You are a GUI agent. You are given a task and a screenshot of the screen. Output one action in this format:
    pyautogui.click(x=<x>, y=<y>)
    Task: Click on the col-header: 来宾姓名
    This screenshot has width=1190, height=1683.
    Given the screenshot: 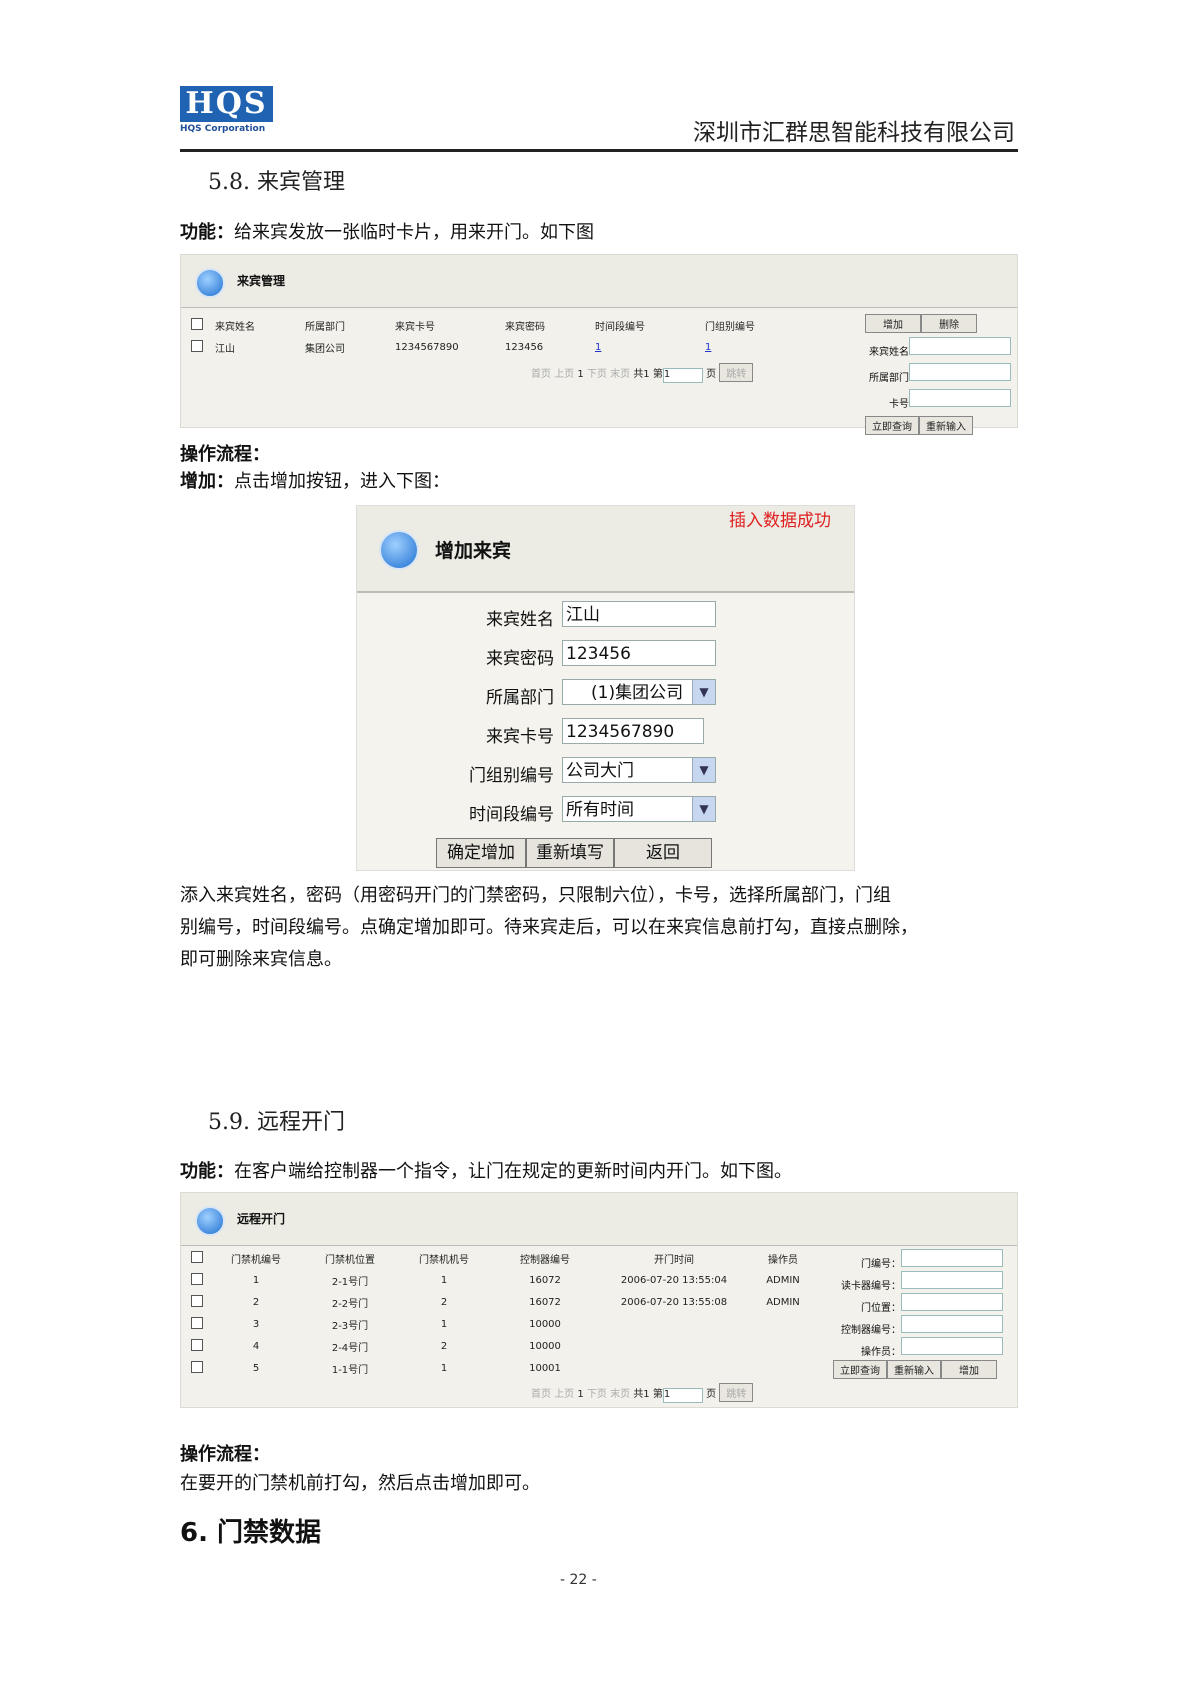 What is the action you would take?
    pyautogui.click(x=235, y=327)
    